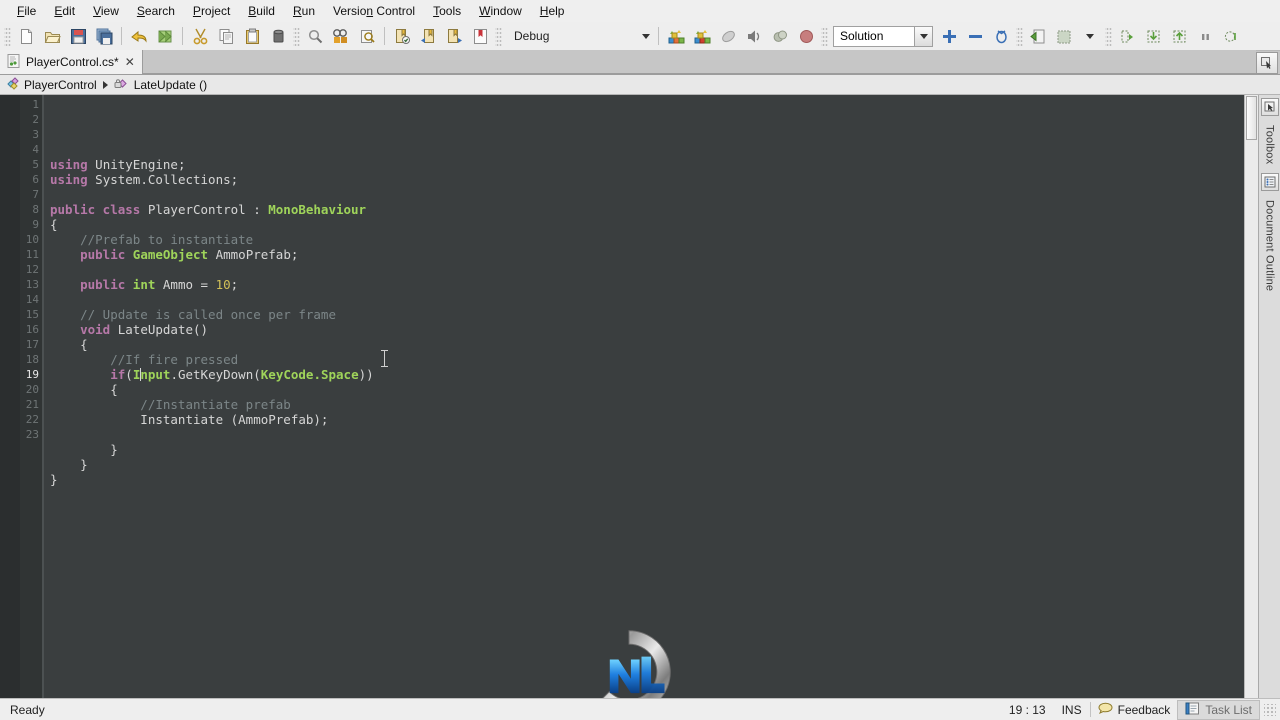  I want to click on build-icon, so click(676, 36).